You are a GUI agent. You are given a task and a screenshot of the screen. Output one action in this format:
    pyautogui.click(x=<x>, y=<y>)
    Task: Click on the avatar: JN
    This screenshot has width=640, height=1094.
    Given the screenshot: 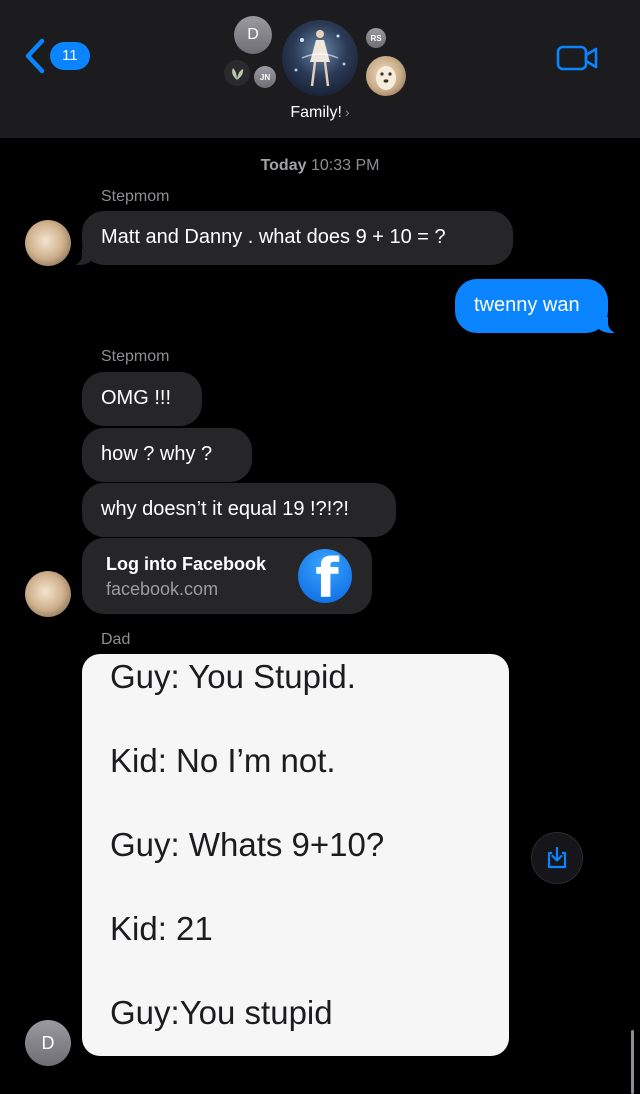 What is the action you would take?
    pyautogui.click(x=265, y=77)
    